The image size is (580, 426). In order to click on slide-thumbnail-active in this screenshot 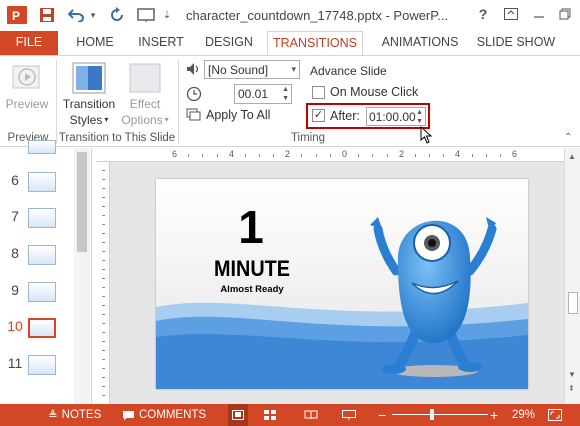, I will do `click(42, 328)`.